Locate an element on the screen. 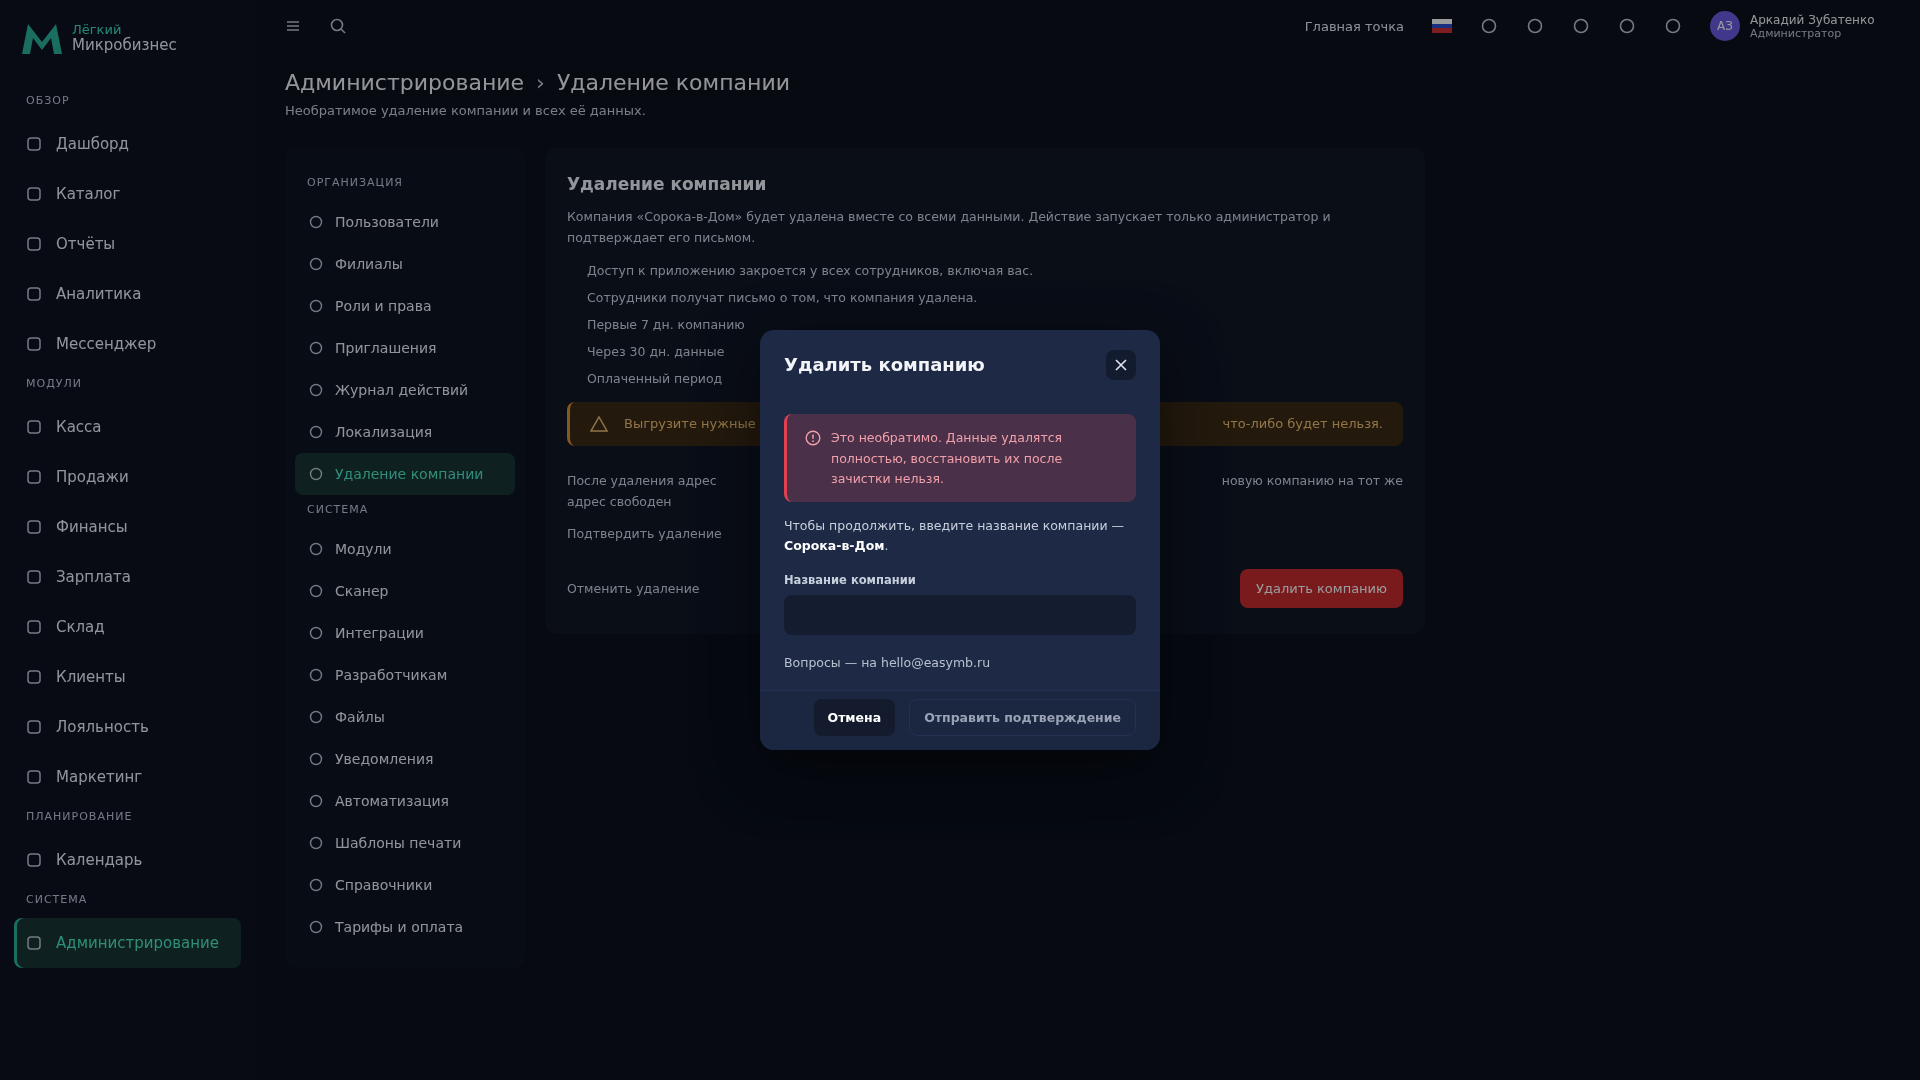  warning-text: что-либо будет нельзя. is located at coordinates (1302, 423).